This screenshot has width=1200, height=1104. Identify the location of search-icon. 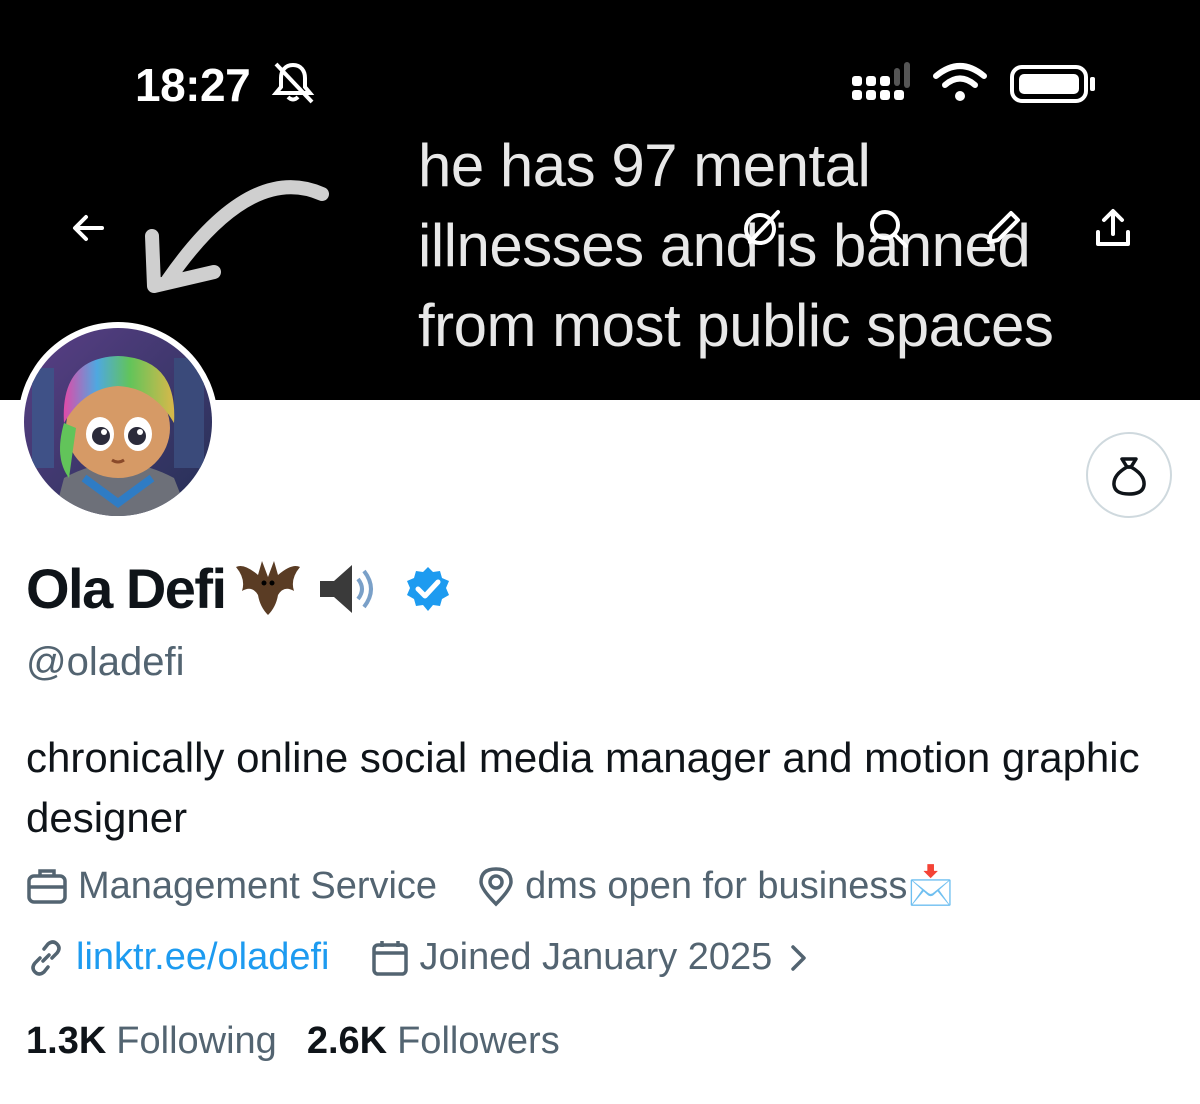
(889, 229).